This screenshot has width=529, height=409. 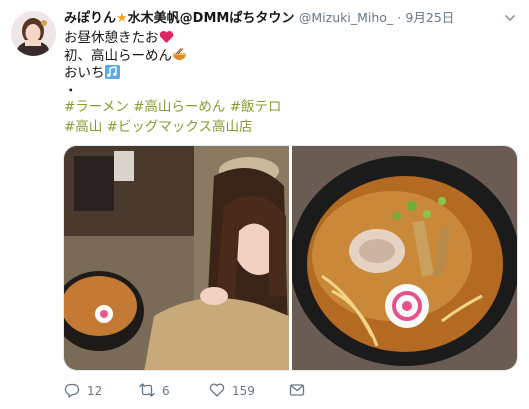 I want to click on hashtag-row-1: #ラーメン #高山らーめん #飯テロ, so click(x=284, y=107).